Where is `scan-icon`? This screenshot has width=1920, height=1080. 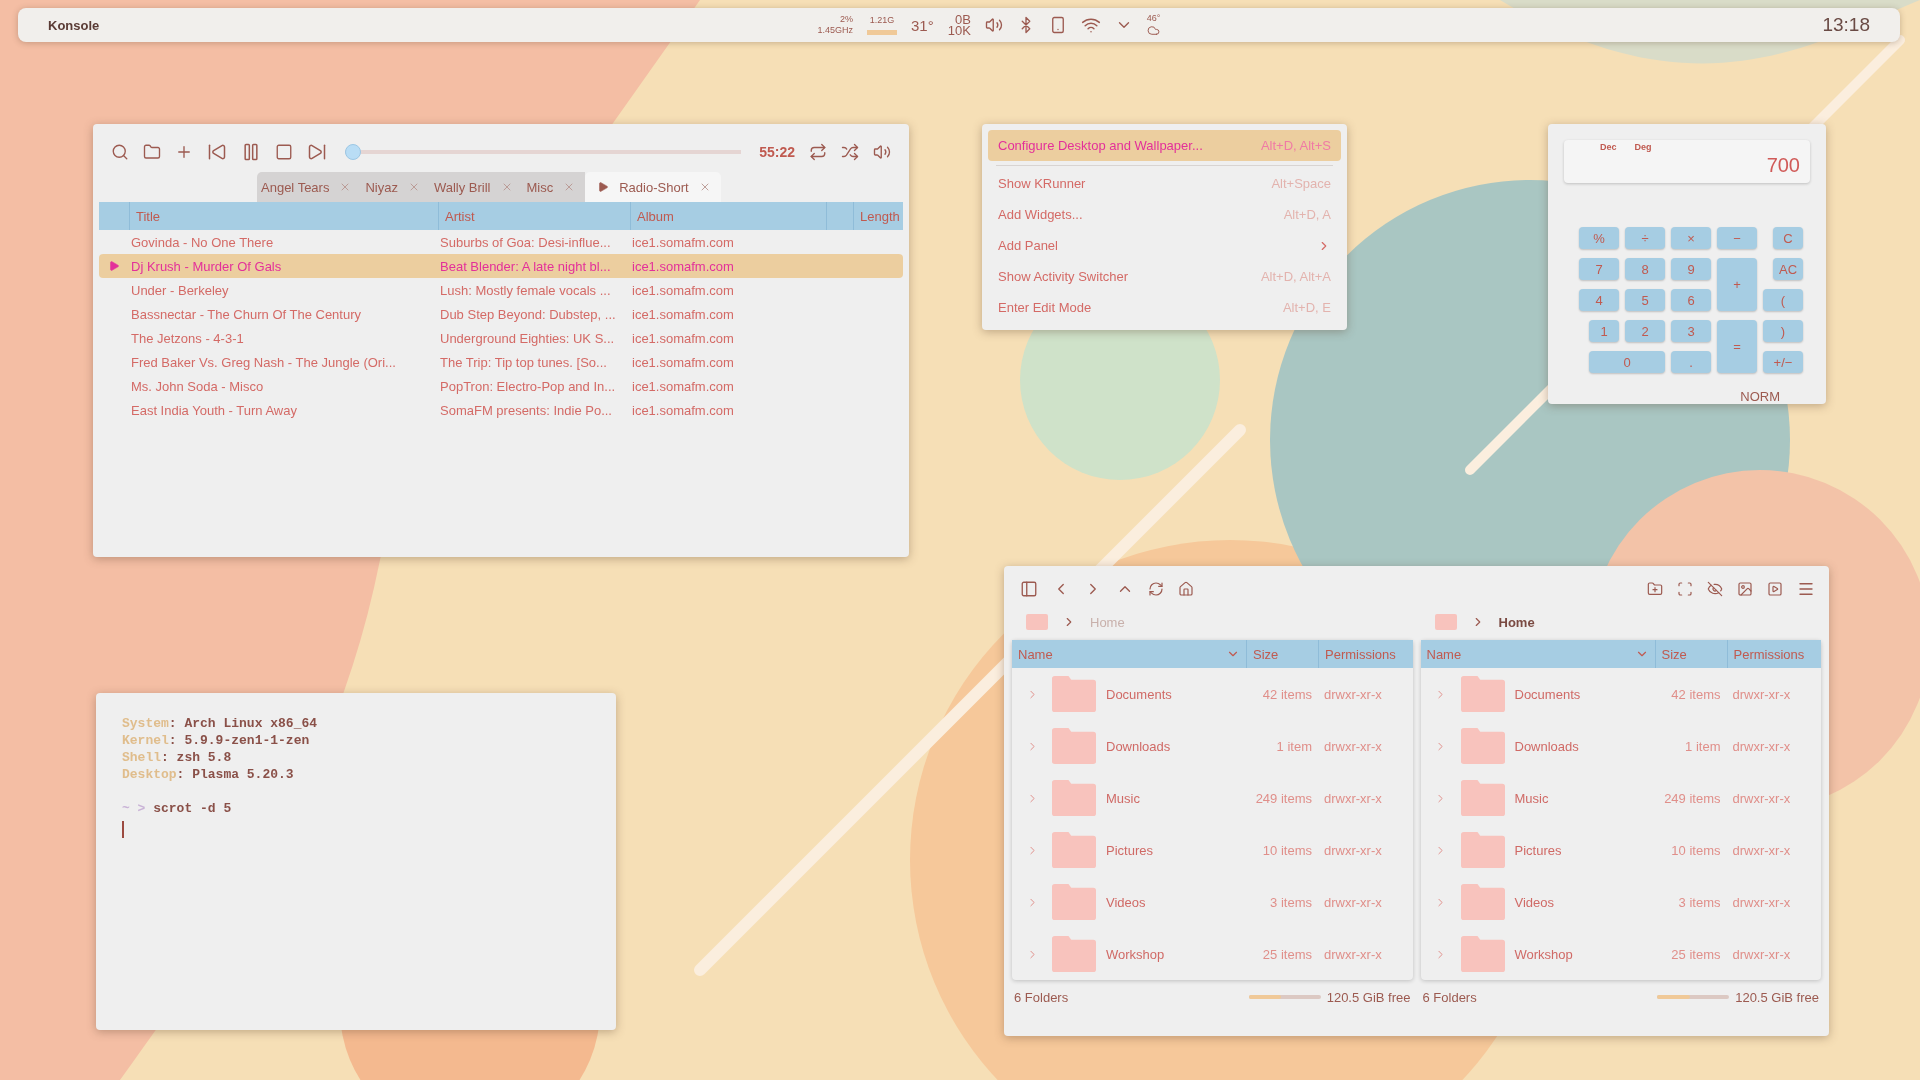 scan-icon is located at coordinates (1685, 589).